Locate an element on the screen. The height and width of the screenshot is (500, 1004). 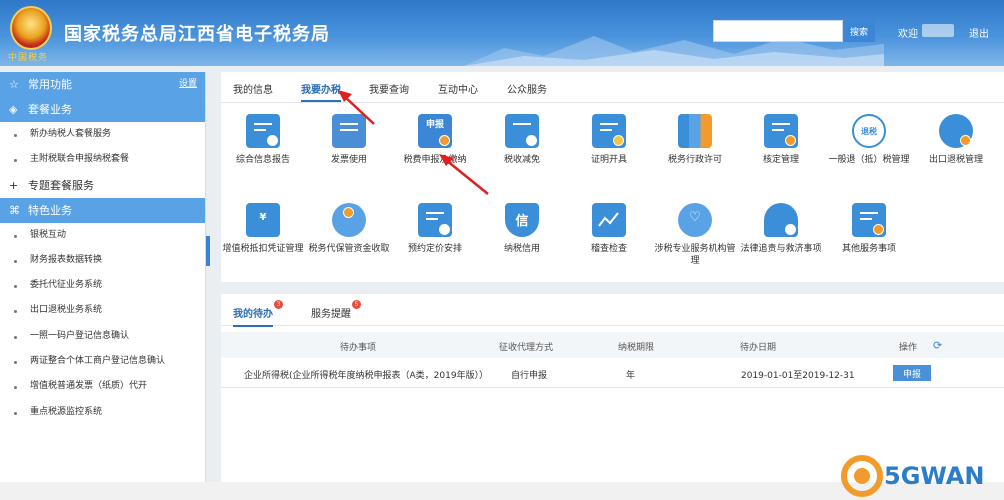
tile-label: 其他服务事项 is located at coordinates (868, 249).